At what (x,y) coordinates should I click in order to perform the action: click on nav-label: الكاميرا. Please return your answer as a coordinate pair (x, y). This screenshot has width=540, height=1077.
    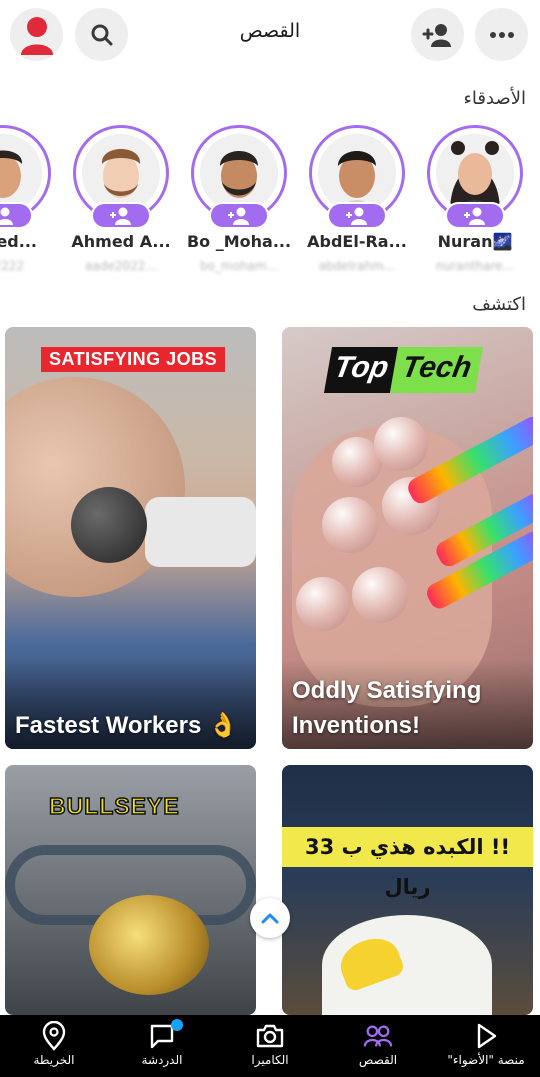
    Looking at the image, I should click on (270, 1060).